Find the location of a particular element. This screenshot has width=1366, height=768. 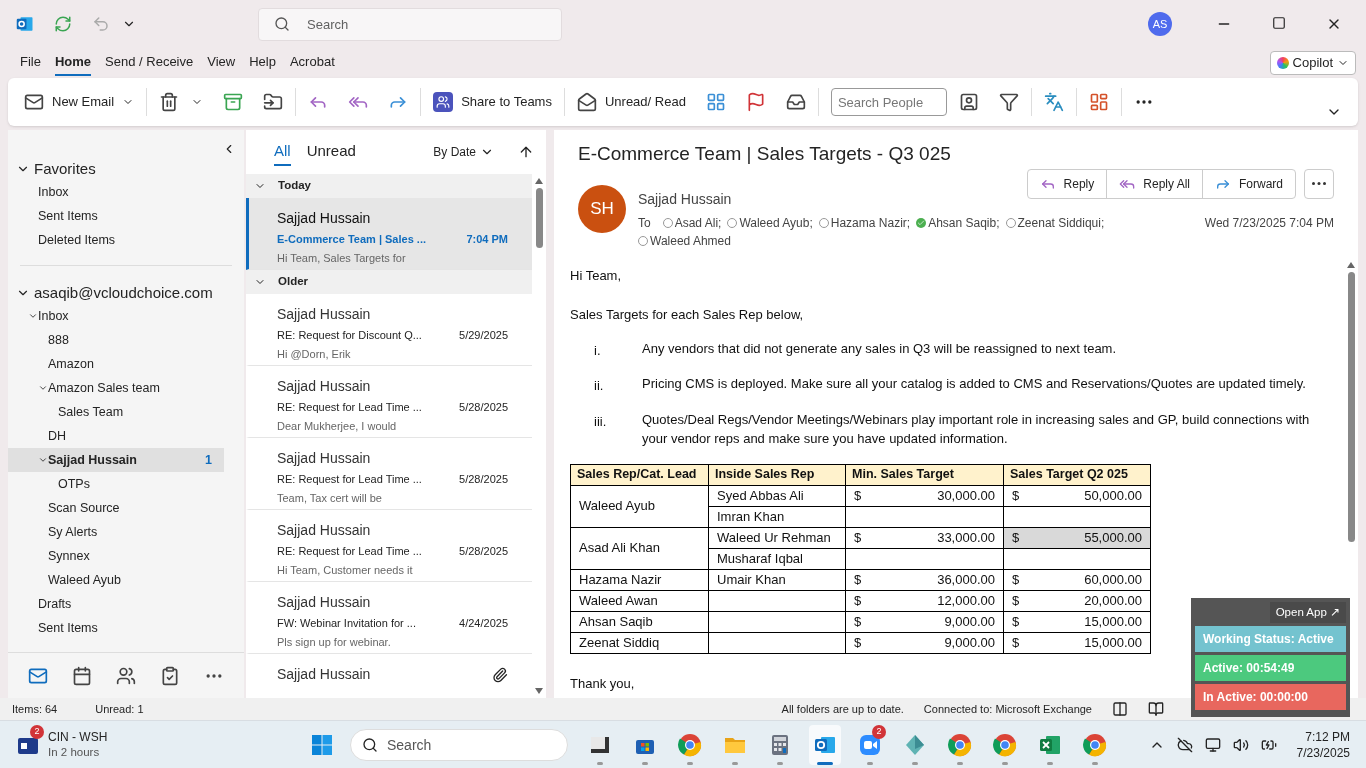

move-icon is located at coordinates (273, 102).